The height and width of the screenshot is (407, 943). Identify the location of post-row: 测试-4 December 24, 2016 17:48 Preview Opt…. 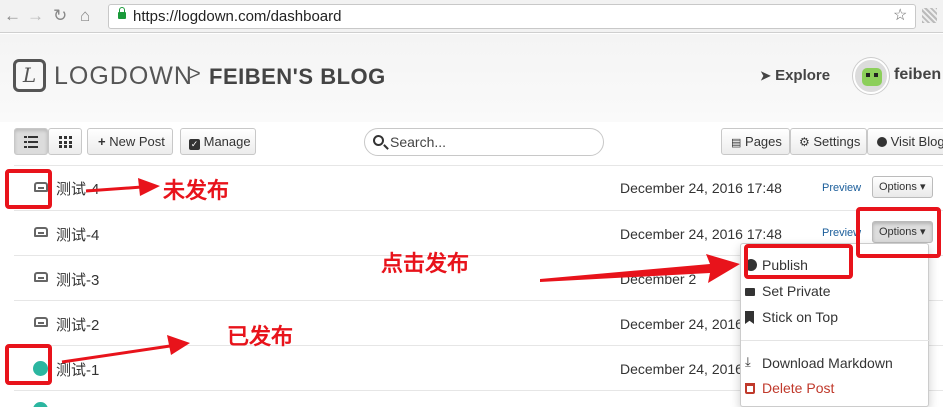
(478, 187).